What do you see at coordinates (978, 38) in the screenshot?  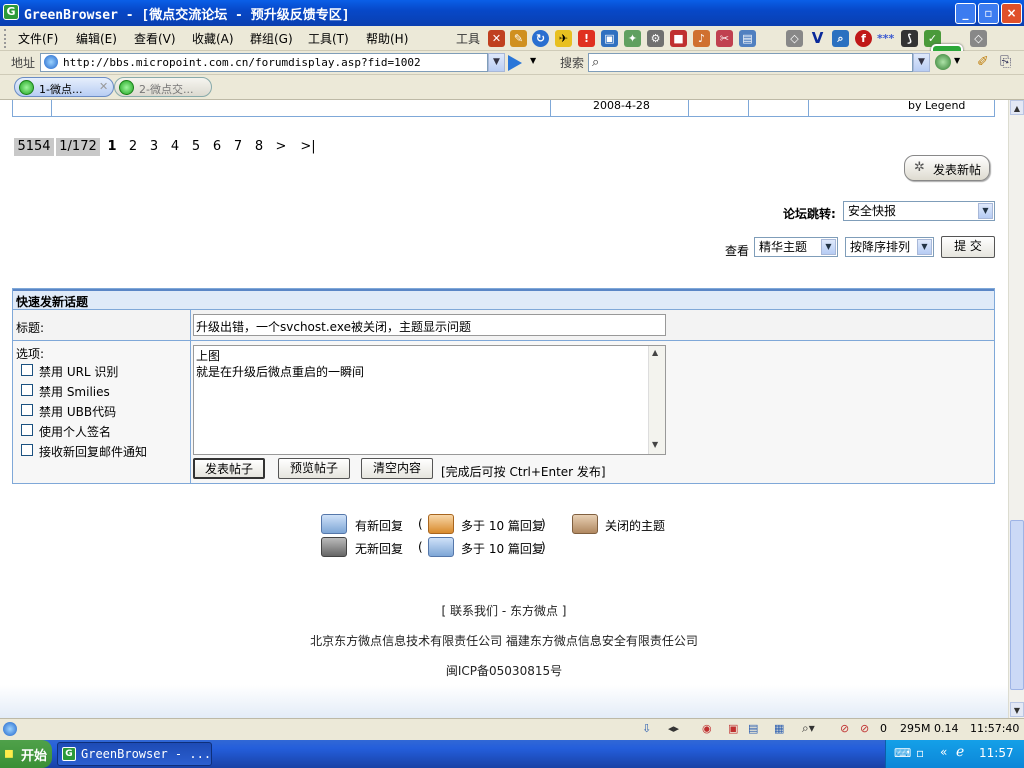 I see `tool-diamond2-icon: ◇` at bounding box center [978, 38].